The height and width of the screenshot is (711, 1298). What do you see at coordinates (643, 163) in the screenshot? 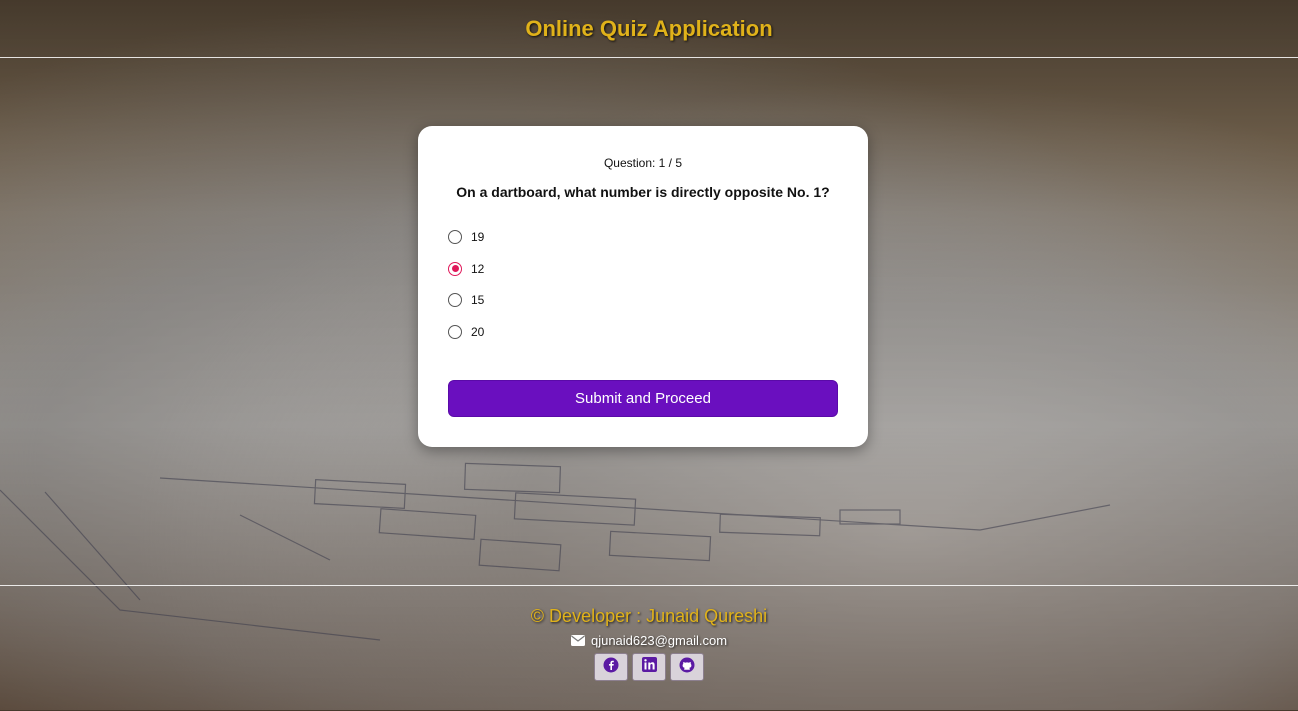
I see `question-counter: Question: 1 / 5` at bounding box center [643, 163].